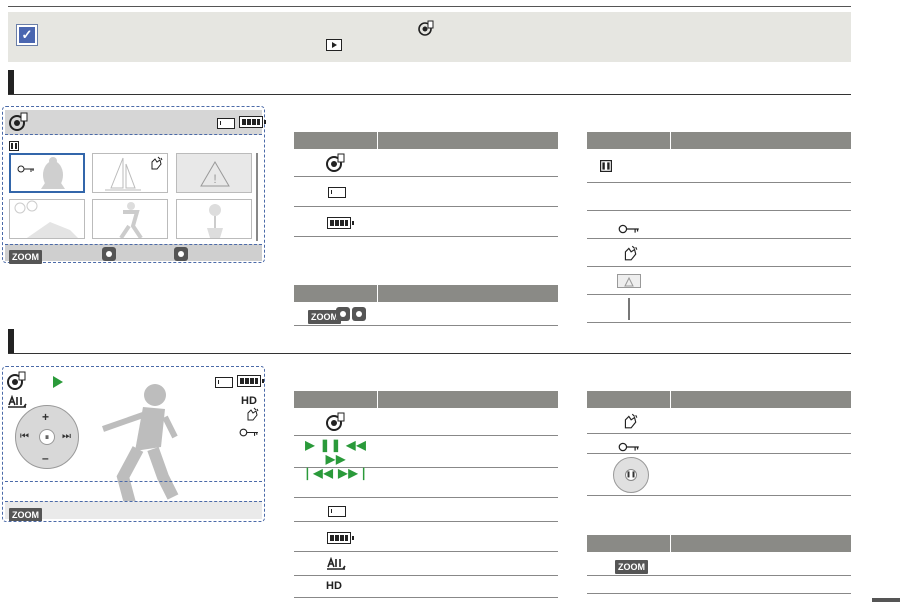  What do you see at coordinates (631, 475) in the screenshot?
I see `joystick-icon: ❚❚` at bounding box center [631, 475].